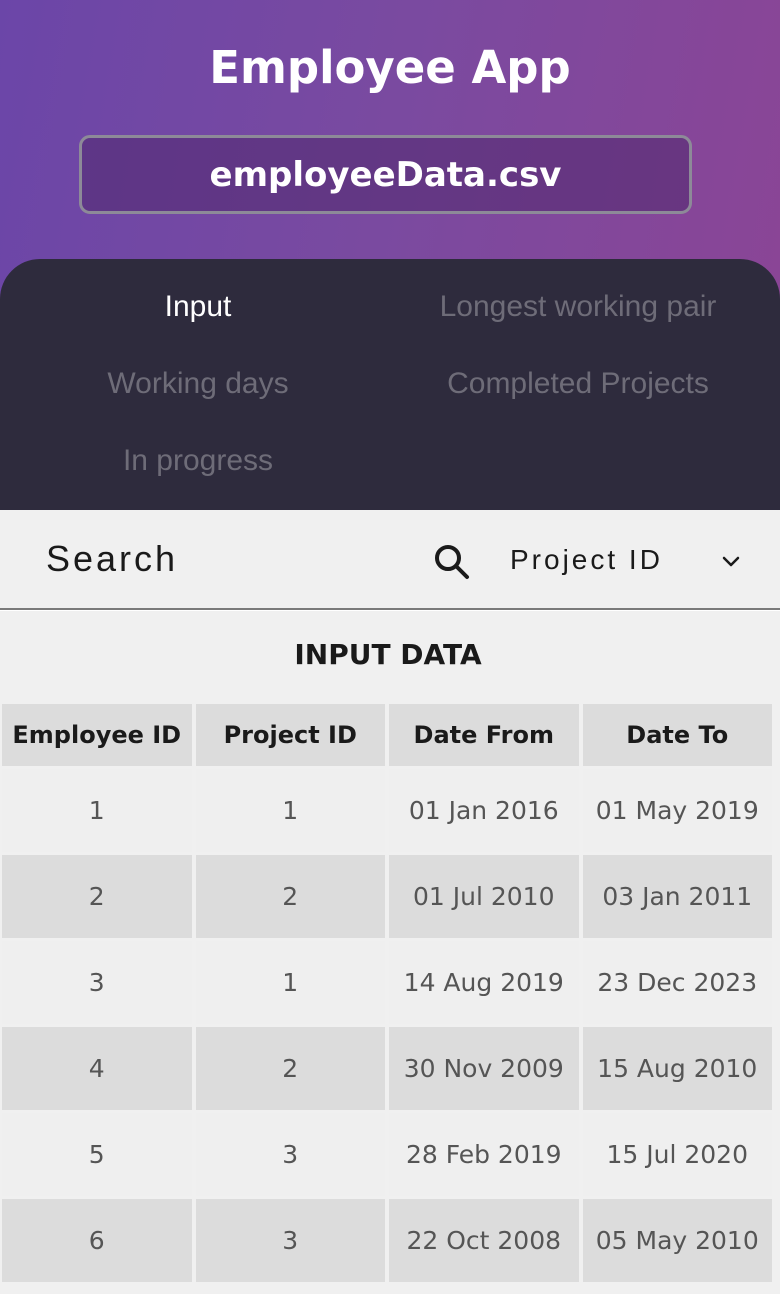  What do you see at coordinates (578, 384) in the screenshot?
I see `tab-completed-projects: Completed Projects` at bounding box center [578, 384].